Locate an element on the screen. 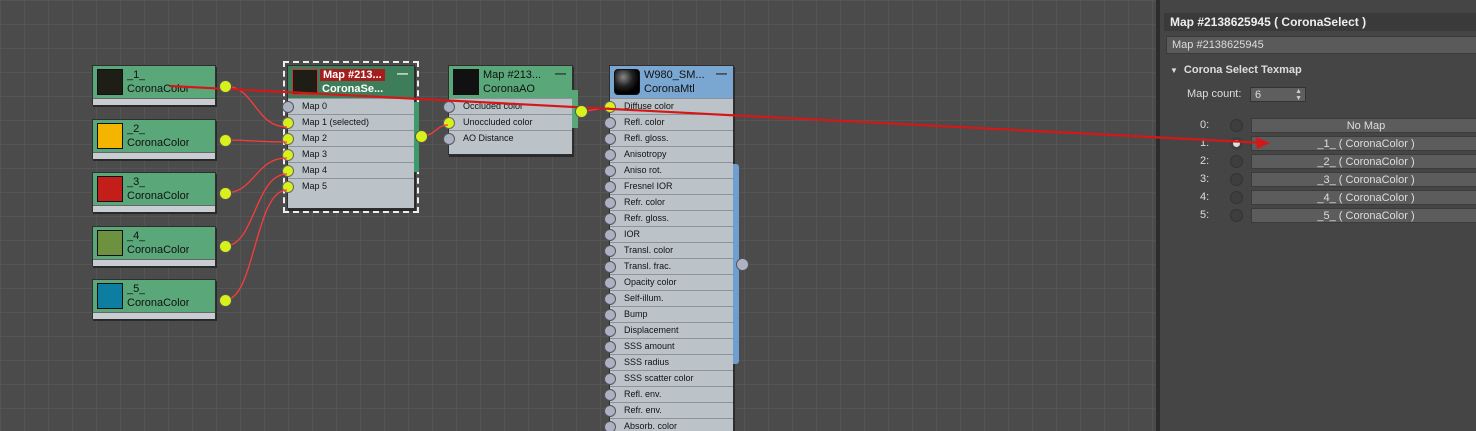 The width and height of the screenshot is (1476, 431). slot-map-5: Map 5 is located at coordinates (348, 186).